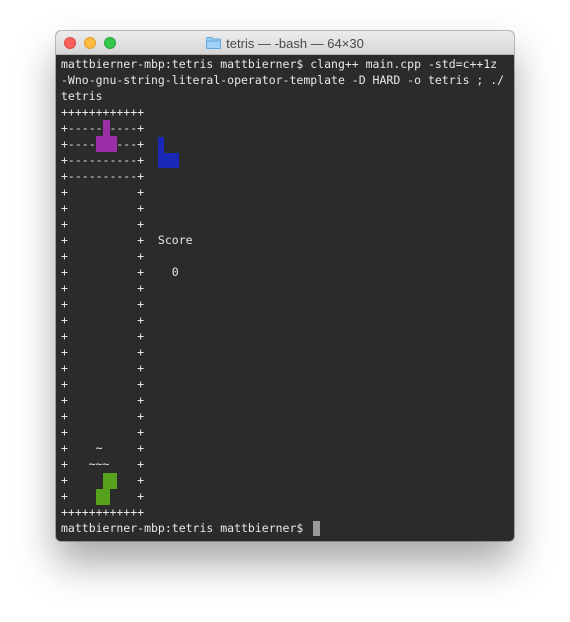 The height and width of the screenshot is (622, 570). What do you see at coordinates (295, 43) in the screenshot?
I see `window-title: tetris — -bash — 64×30` at bounding box center [295, 43].